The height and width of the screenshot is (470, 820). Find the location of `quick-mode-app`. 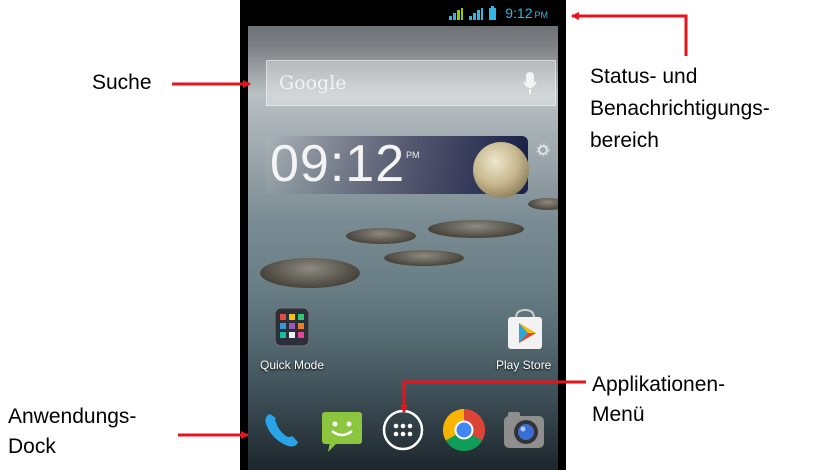

quick-mode-app is located at coordinates (292, 327).